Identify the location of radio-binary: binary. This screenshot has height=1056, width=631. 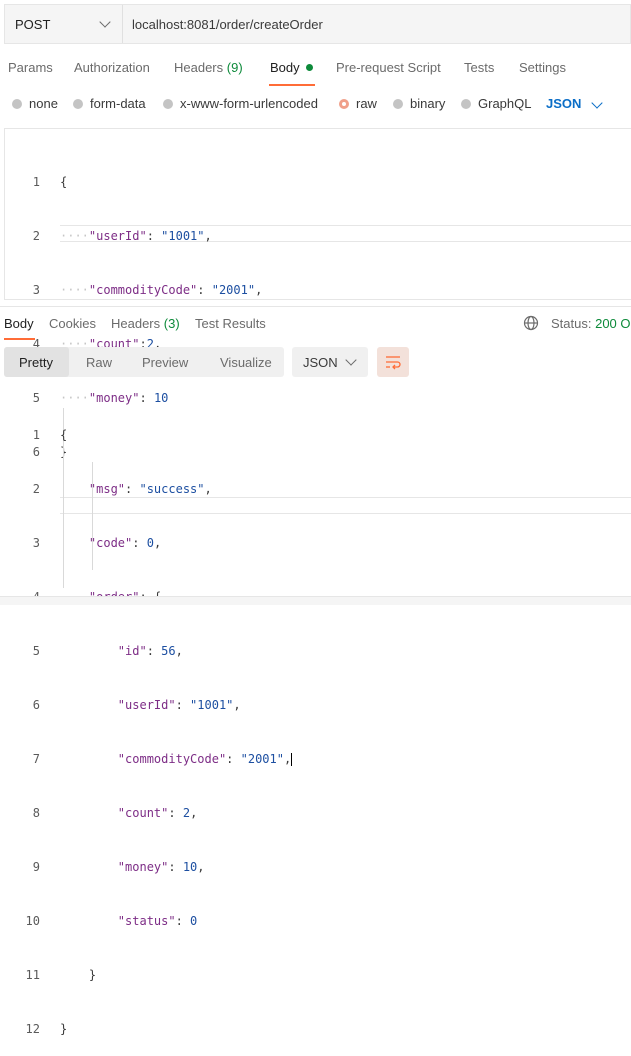
(419, 103).